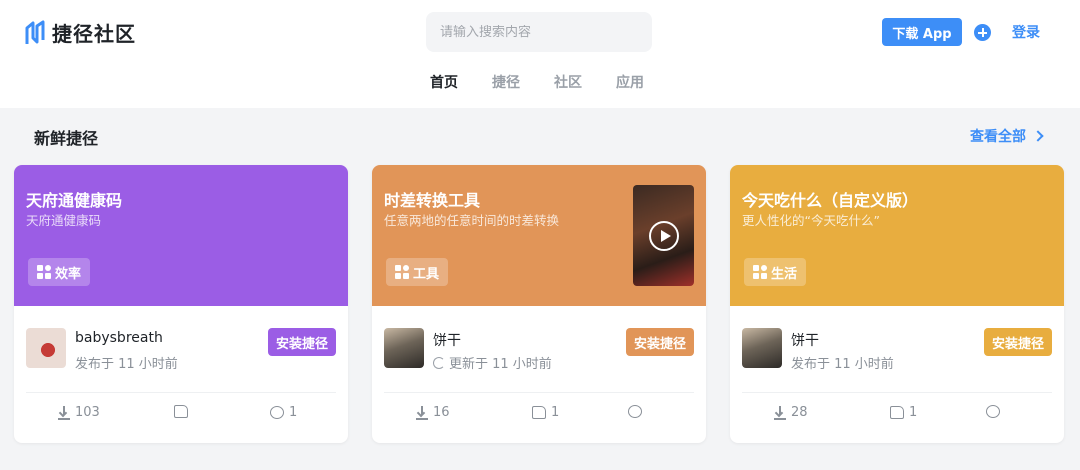 The height and width of the screenshot is (470, 1080). Describe the element at coordinates (426, 274) in the screenshot. I see `category-label: 工具` at that location.